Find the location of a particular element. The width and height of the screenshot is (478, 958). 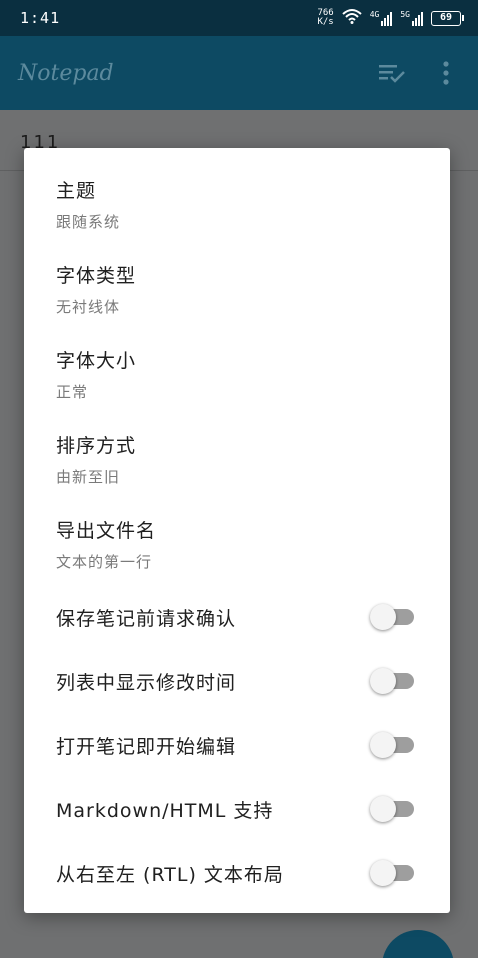

toggle-rtl-layout: 从右至左 (RTL) 文本布局 is located at coordinates (237, 873).